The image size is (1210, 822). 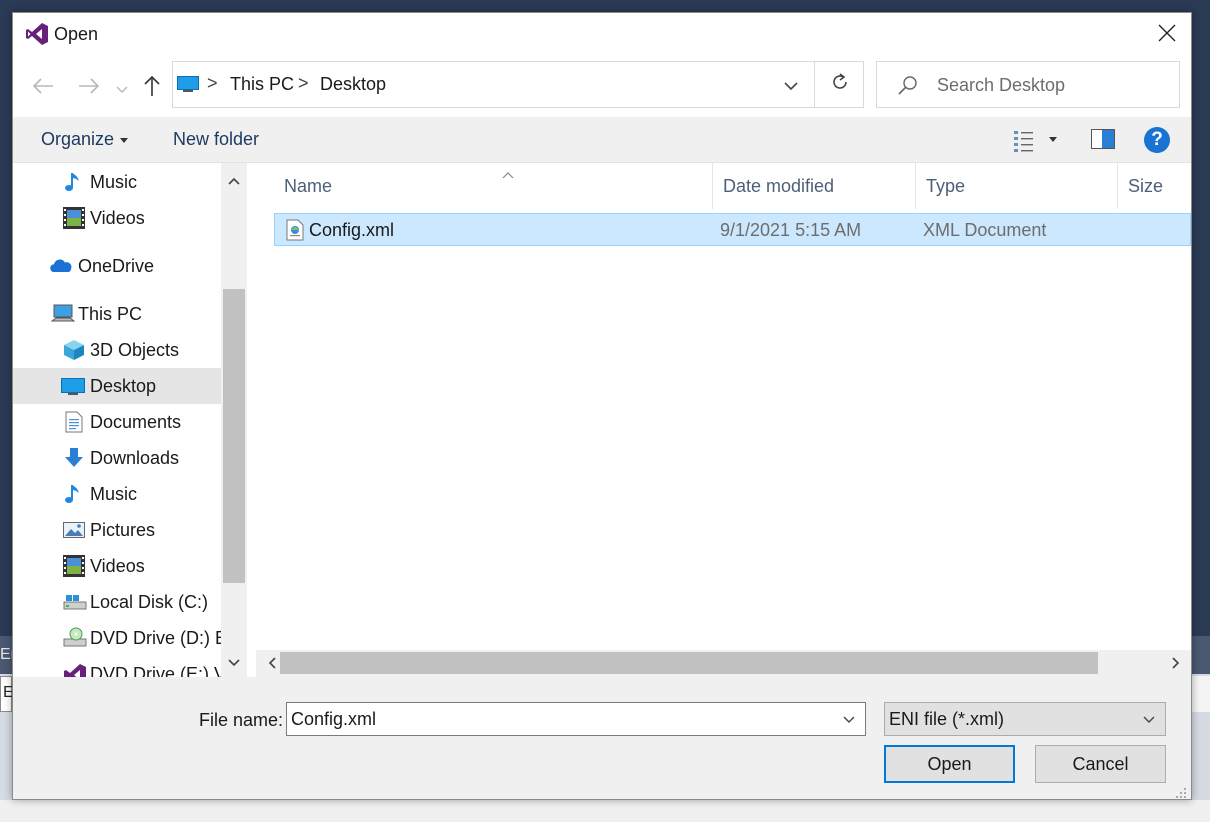 I want to click on file-list-horizontal-scrollbar, so click(x=723, y=663).